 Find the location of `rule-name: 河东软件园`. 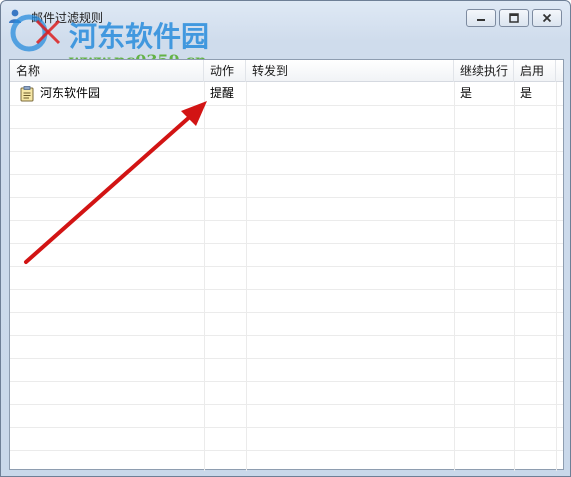

rule-name: 河东软件园 is located at coordinates (70, 93).